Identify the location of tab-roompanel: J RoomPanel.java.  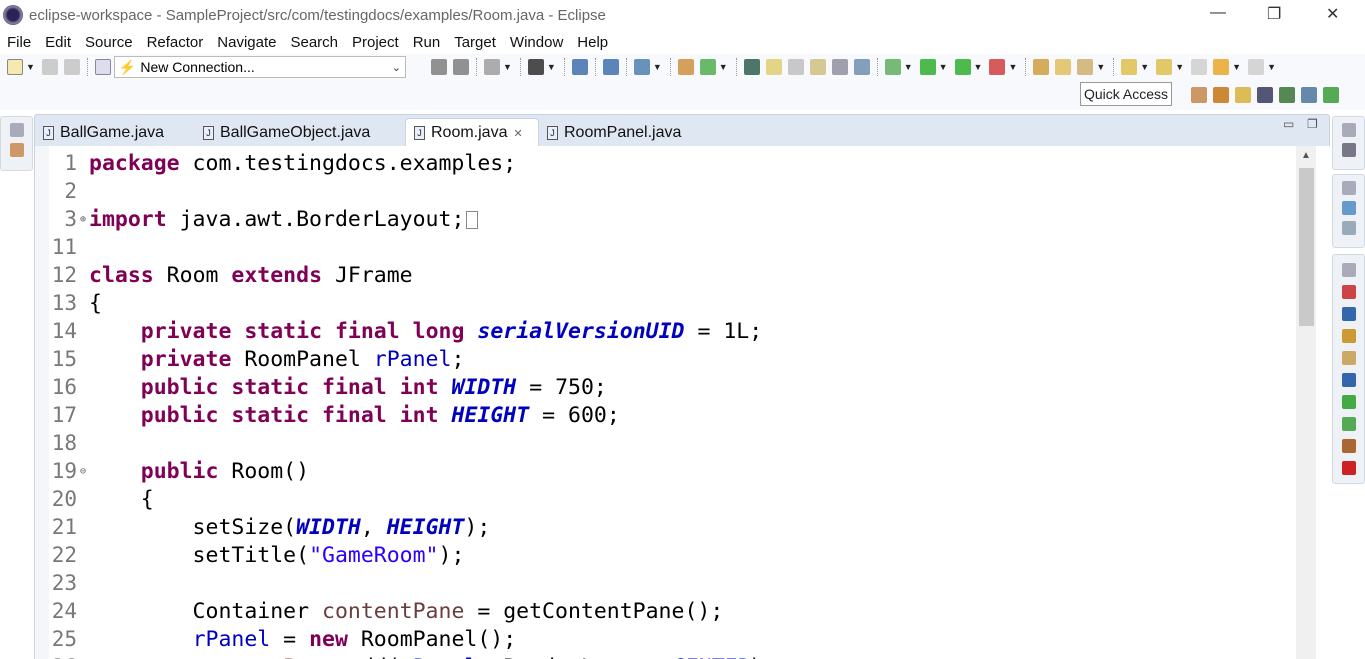
(619, 132).